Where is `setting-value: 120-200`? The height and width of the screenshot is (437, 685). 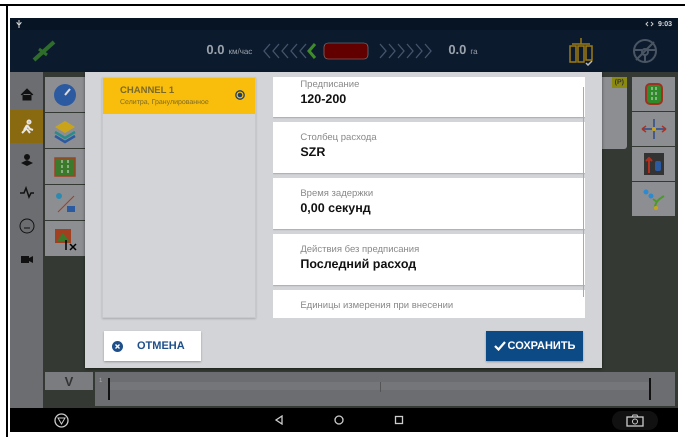
setting-value: 120-200 is located at coordinates (324, 99).